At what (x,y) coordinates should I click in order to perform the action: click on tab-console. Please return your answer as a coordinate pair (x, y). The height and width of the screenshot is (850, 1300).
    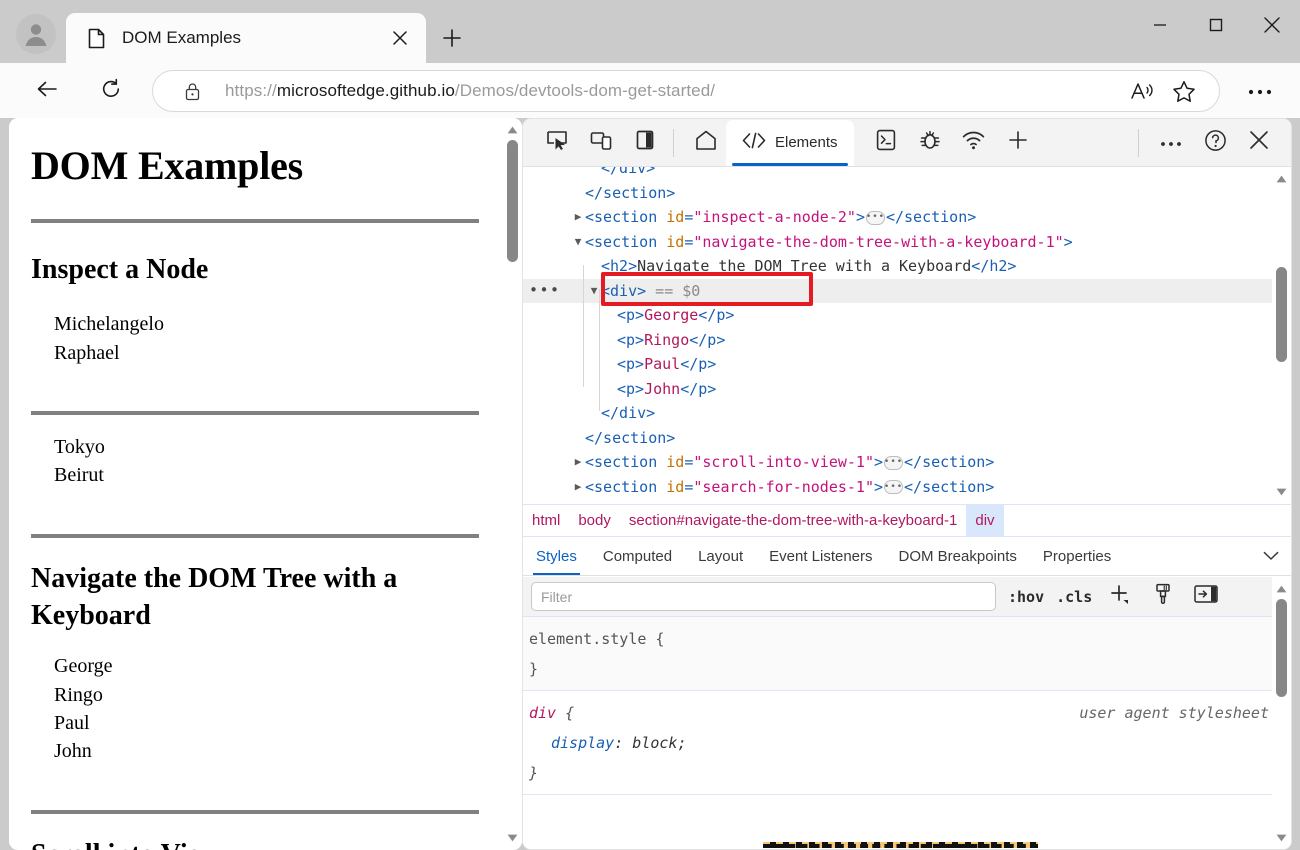
    Looking at the image, I should click on (886, 143).